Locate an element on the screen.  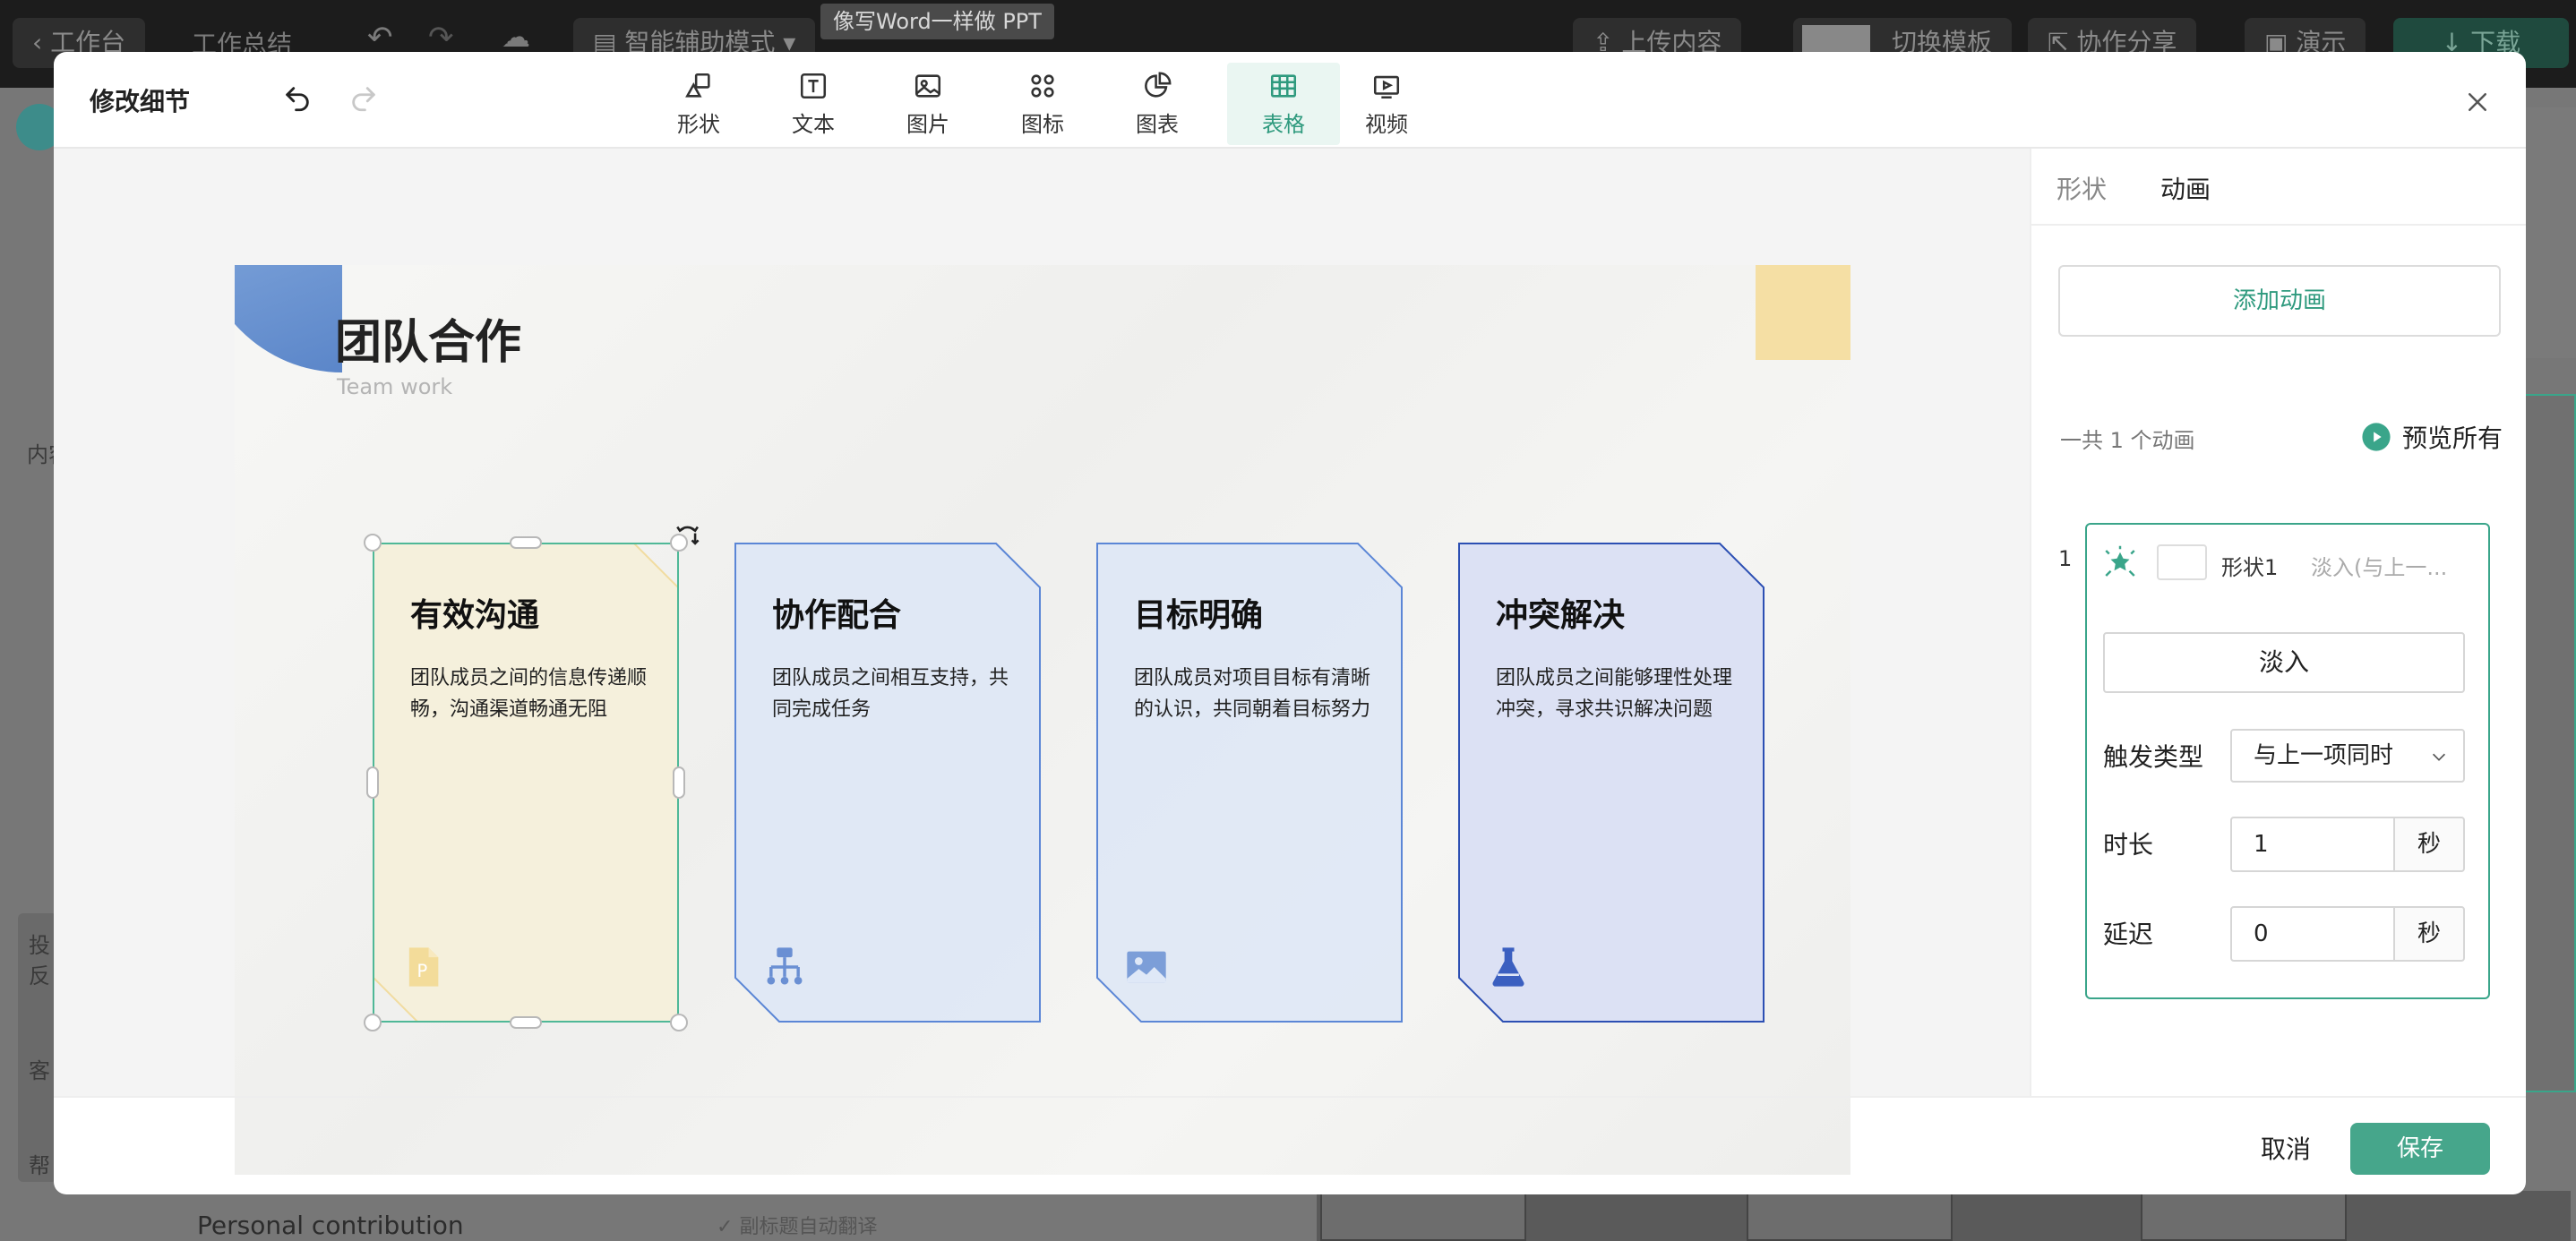
undo-icon: ↶ is located at coordinates (380, 38).